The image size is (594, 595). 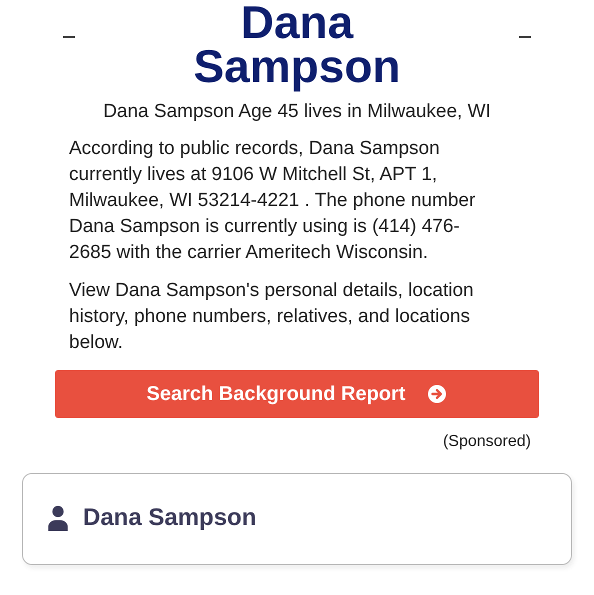 What do you see at coordinates (437, 394) in the screenshot?
I see `arrow-circle-icon` at bounding box center [437, 394].